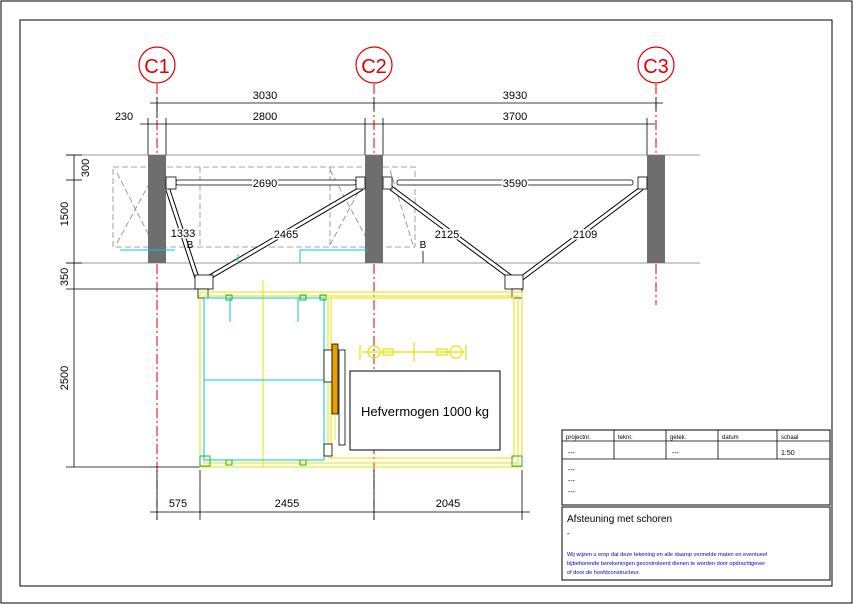 The height and width of the screenshot is (604, 853). I want to click on dim-2800: 2800, so click(265, 117).